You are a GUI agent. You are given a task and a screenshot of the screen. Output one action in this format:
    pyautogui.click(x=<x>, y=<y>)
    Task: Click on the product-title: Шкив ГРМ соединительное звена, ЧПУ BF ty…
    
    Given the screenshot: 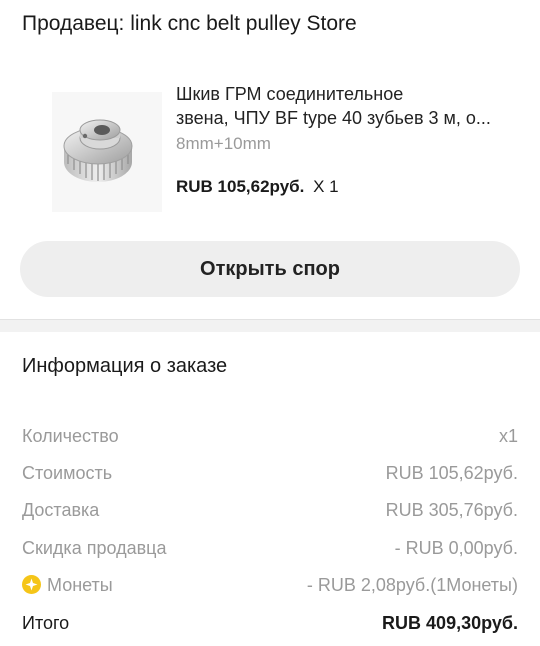 What is the action you would take?
    pyautogui.click(x=348, y=106)
    